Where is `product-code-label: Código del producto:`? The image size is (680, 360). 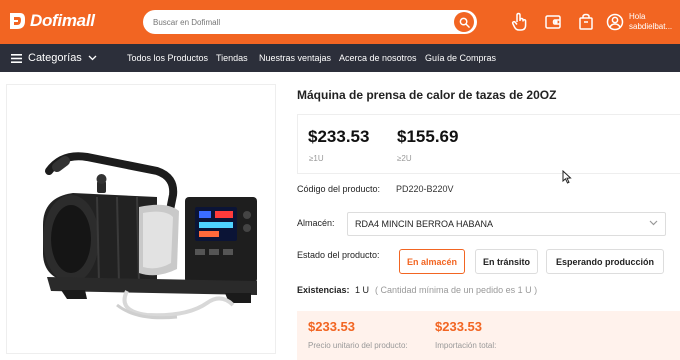
product-code-label: Código del producto: is located at coordinates (339, 189).